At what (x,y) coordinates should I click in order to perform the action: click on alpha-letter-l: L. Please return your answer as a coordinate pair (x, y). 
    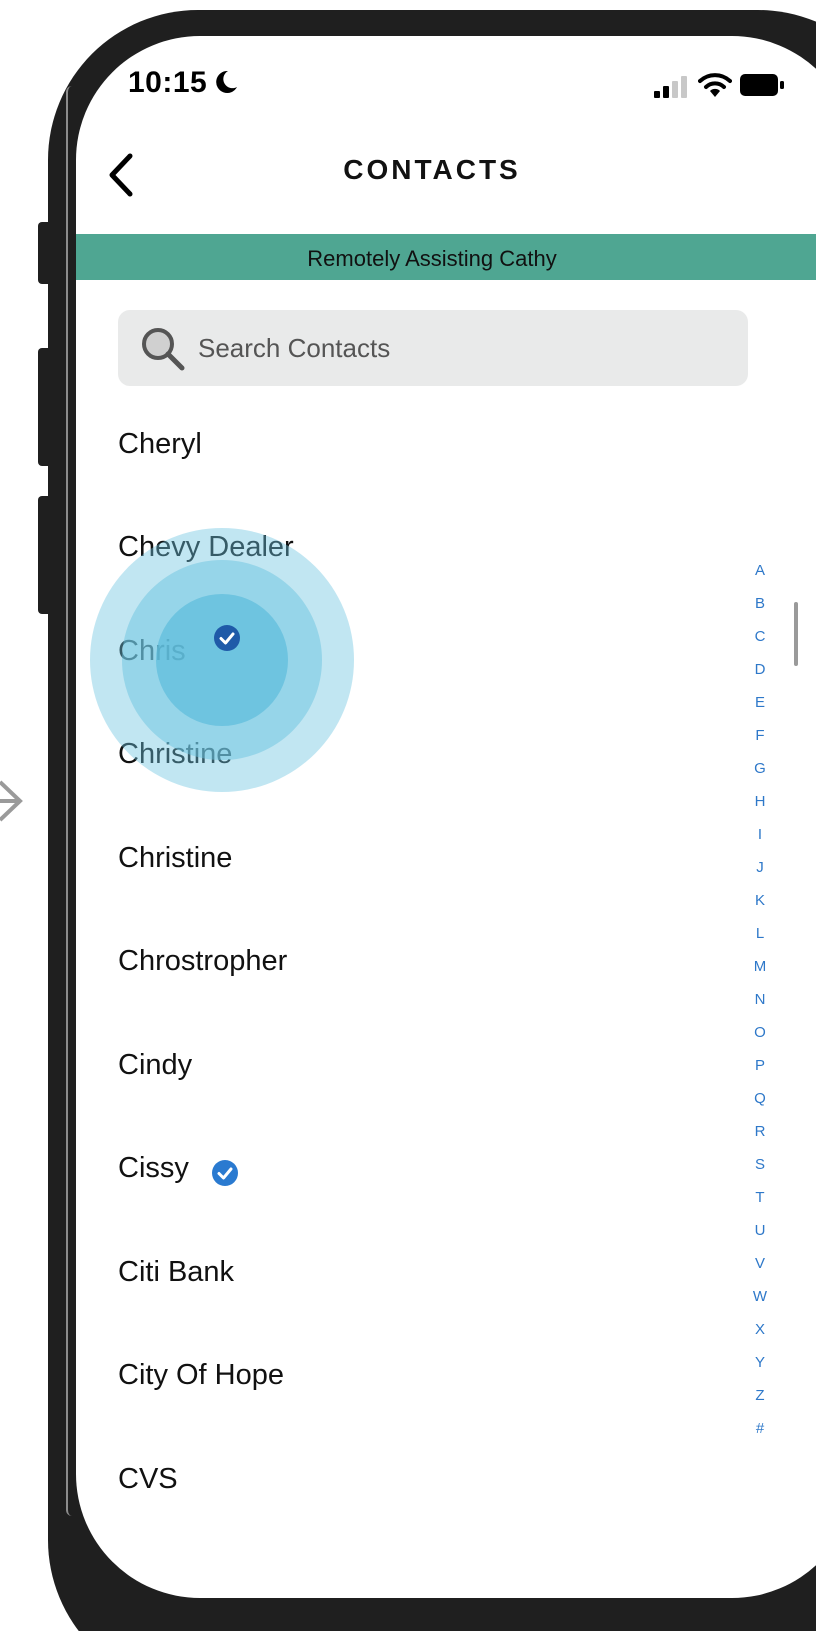
    Looking at the image, I should click on (760, 933).